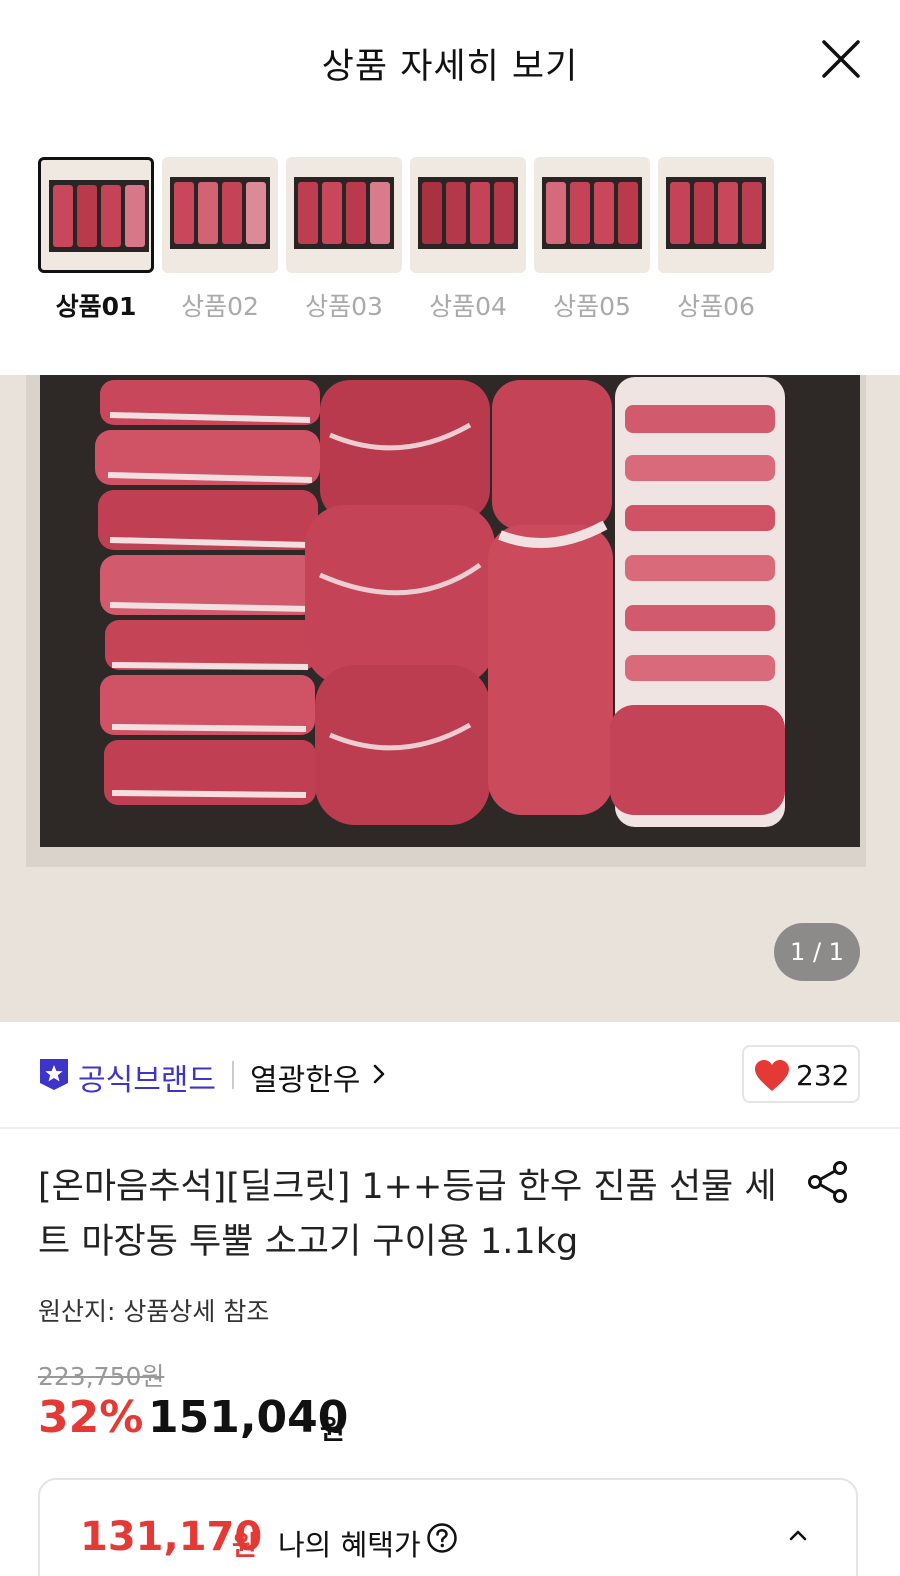 This screenshot has width=900, height=1576. I want to click on thumbnail-item-02: 상품02, so click(220, 239).